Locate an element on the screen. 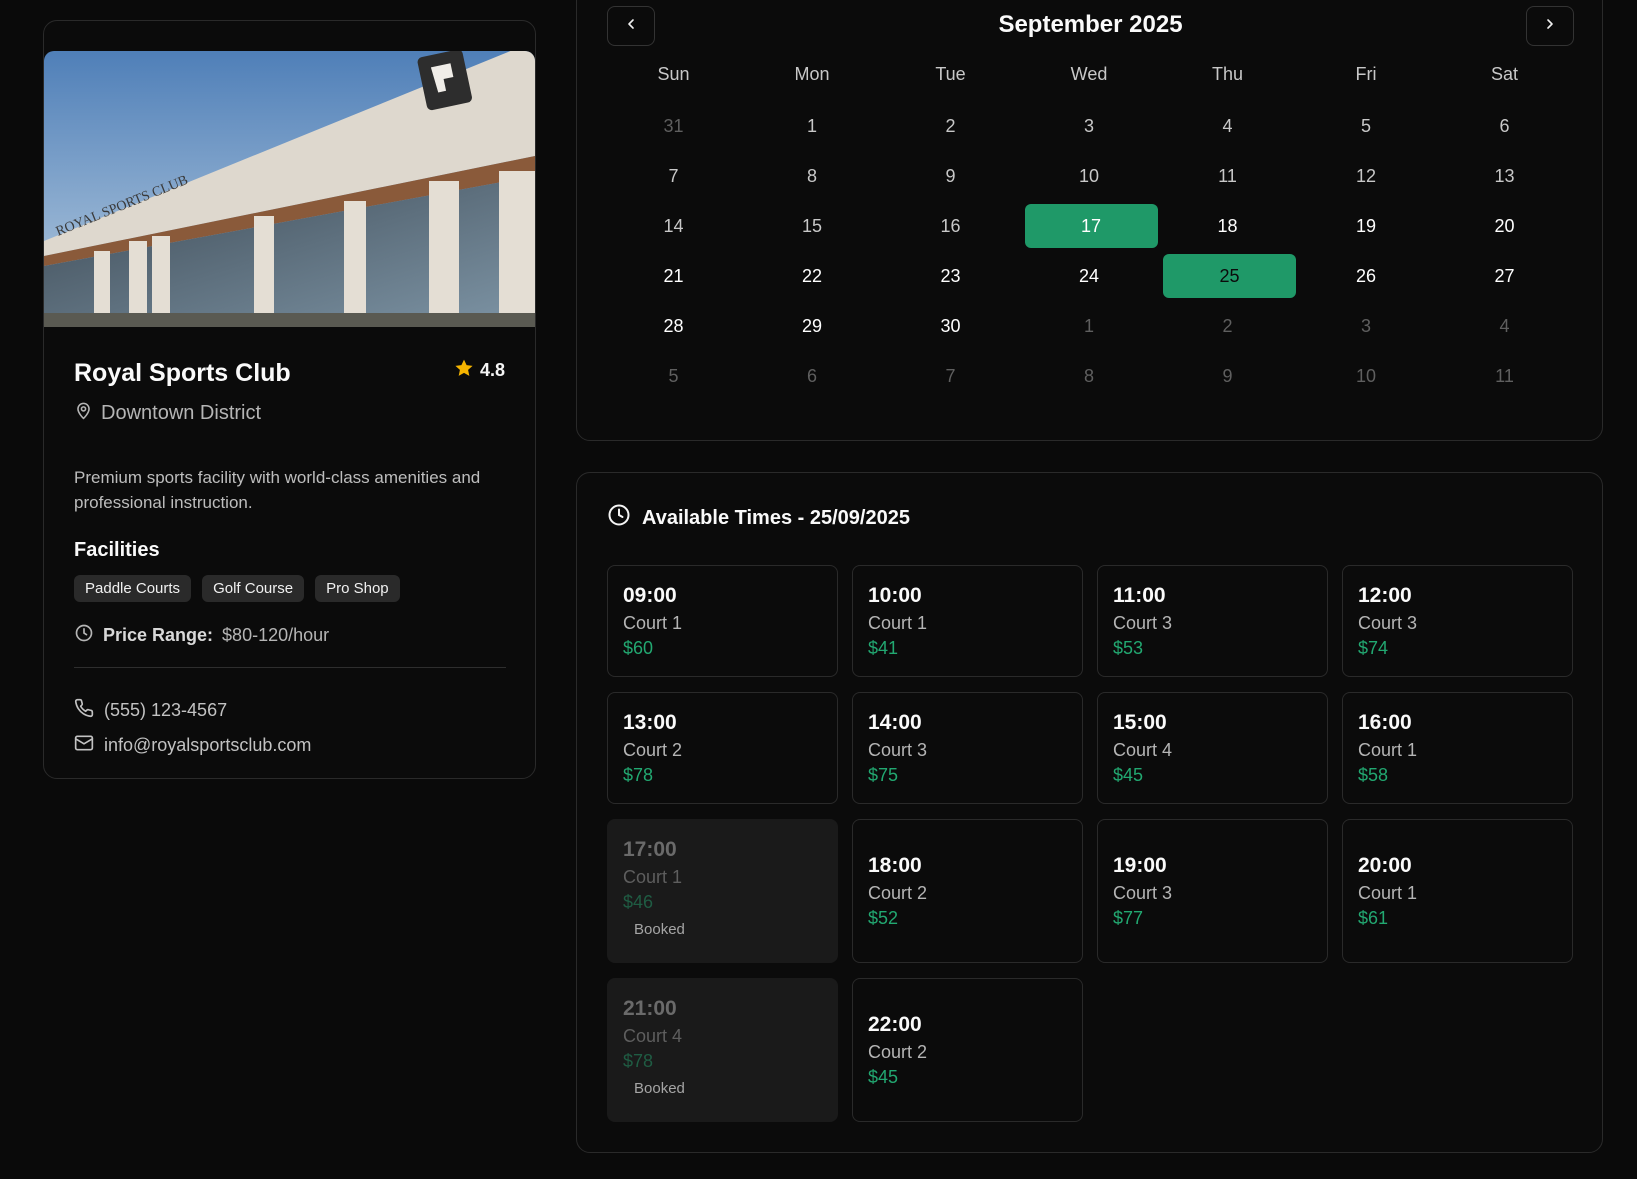 Image resolution: width=1637 pixels, height=1179 pixels. facility-tag: Pro Shop is located at coordinates (357, 588).